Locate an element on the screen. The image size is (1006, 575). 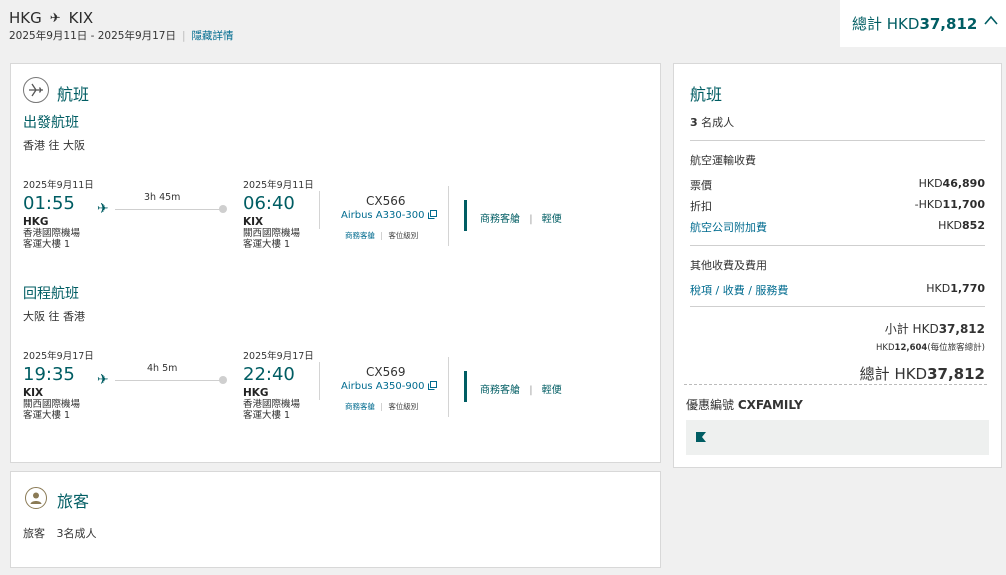
surcharge-amount: 852 is located at coordinates (973, 225).